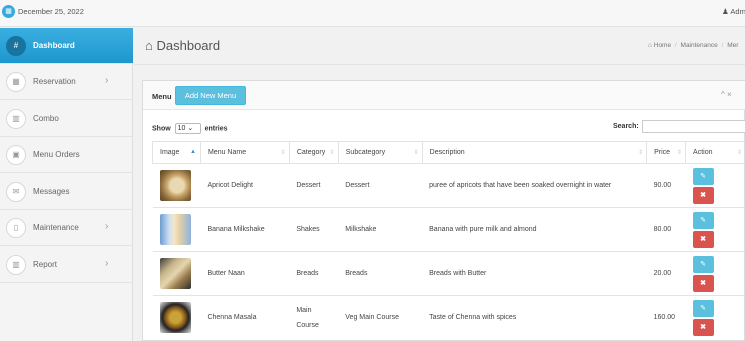  I want to click on breadcrumb-home: Home, so click(662, 45).